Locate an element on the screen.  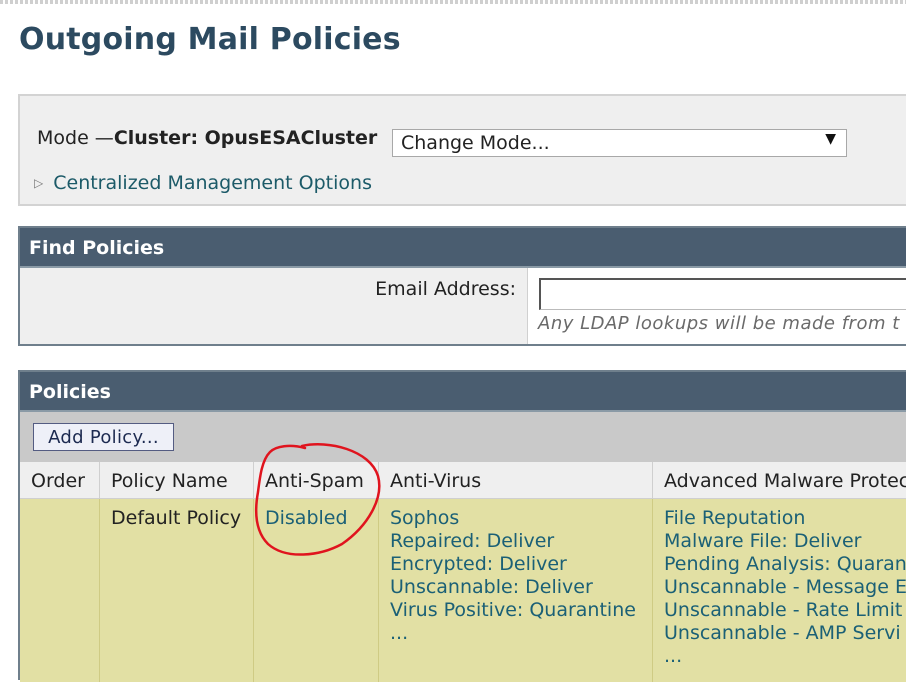
amp-line: Unscannable - Rate Limit is located at coordinates (785, 610).